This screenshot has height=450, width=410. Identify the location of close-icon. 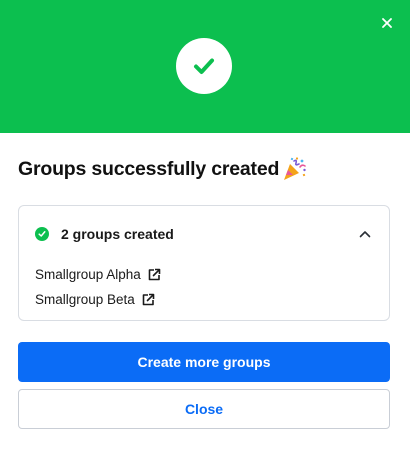
(387, 23).